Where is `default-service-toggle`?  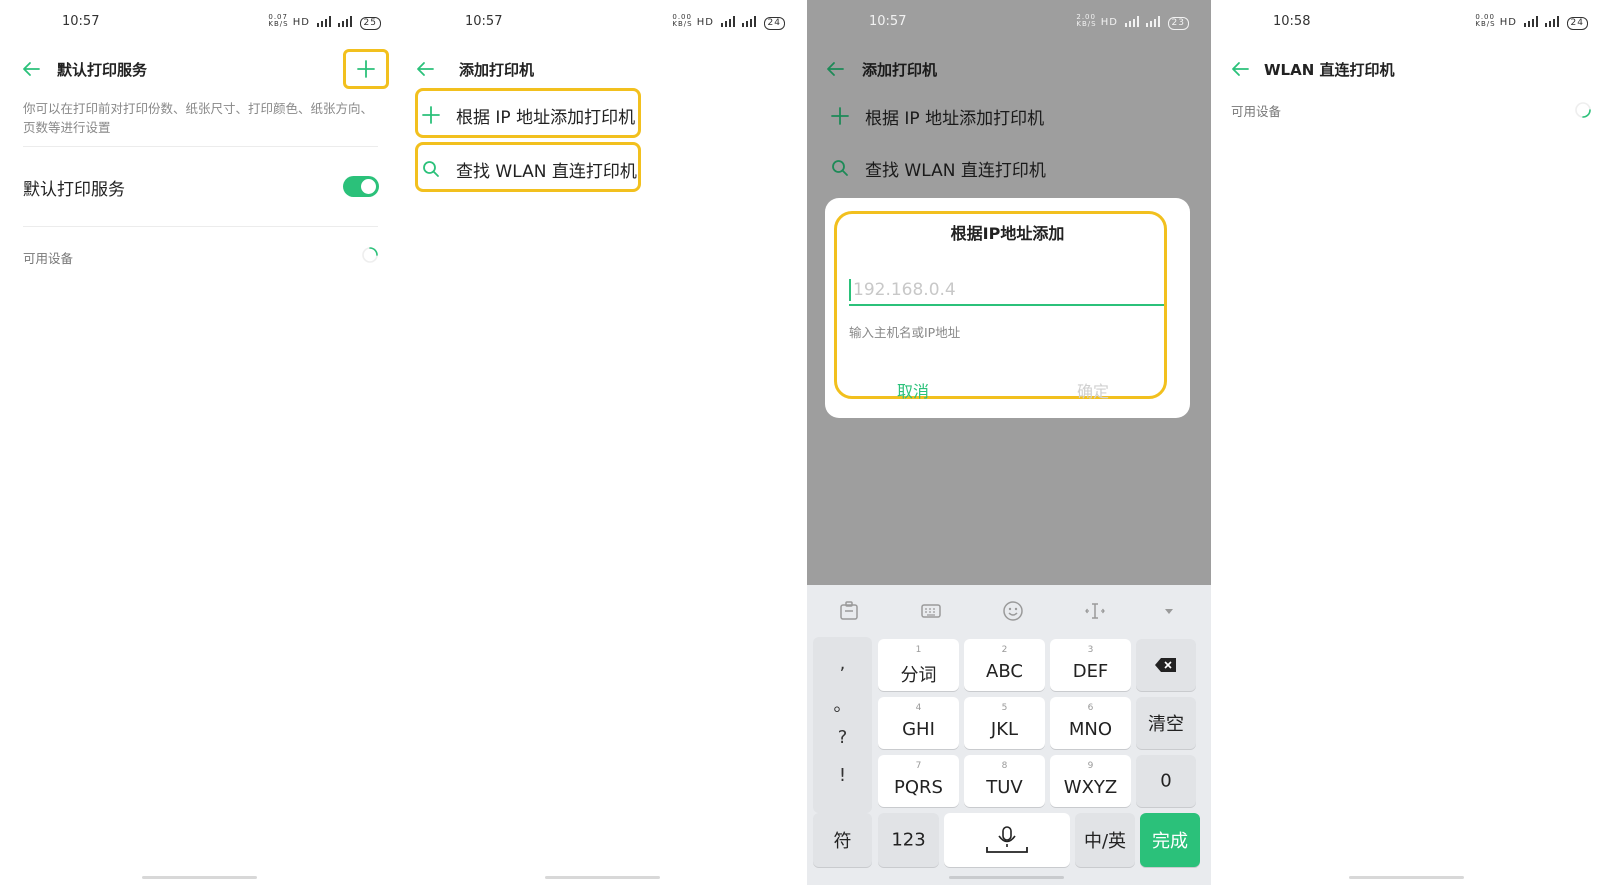 default-service-toggle is located at coordinates (361, 186).